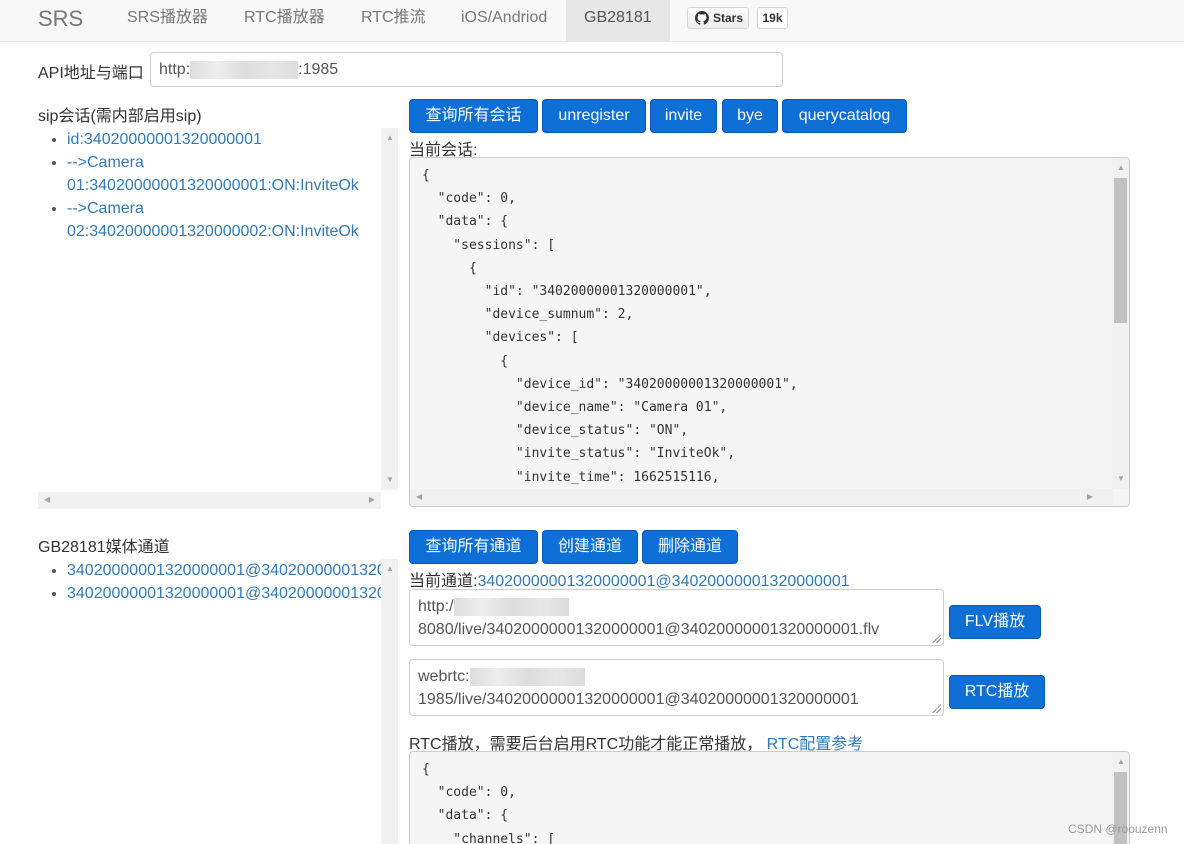  What do you see at coordinates (1120, 250) in the screenshot?
I see `scrollbar-thumb` at bounding box center [1120, 250].